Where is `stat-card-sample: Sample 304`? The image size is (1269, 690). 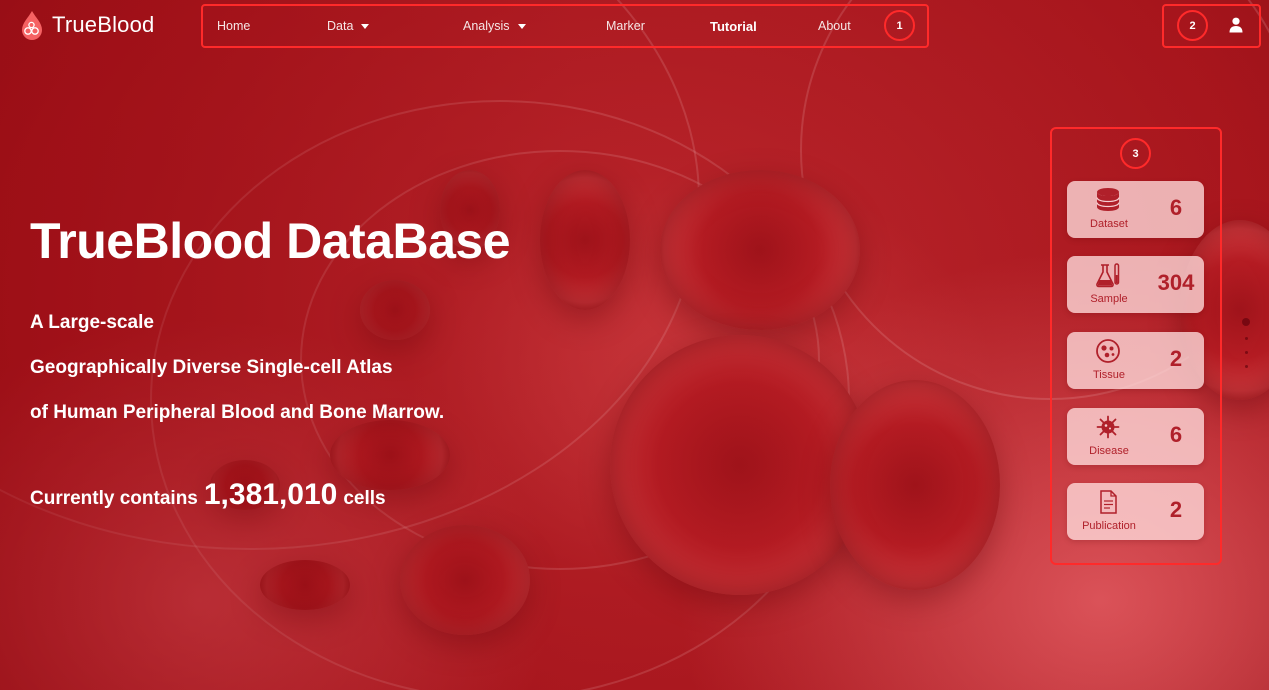 stat-card-sample: Sample 304 is located at coordinates (1135, 284).